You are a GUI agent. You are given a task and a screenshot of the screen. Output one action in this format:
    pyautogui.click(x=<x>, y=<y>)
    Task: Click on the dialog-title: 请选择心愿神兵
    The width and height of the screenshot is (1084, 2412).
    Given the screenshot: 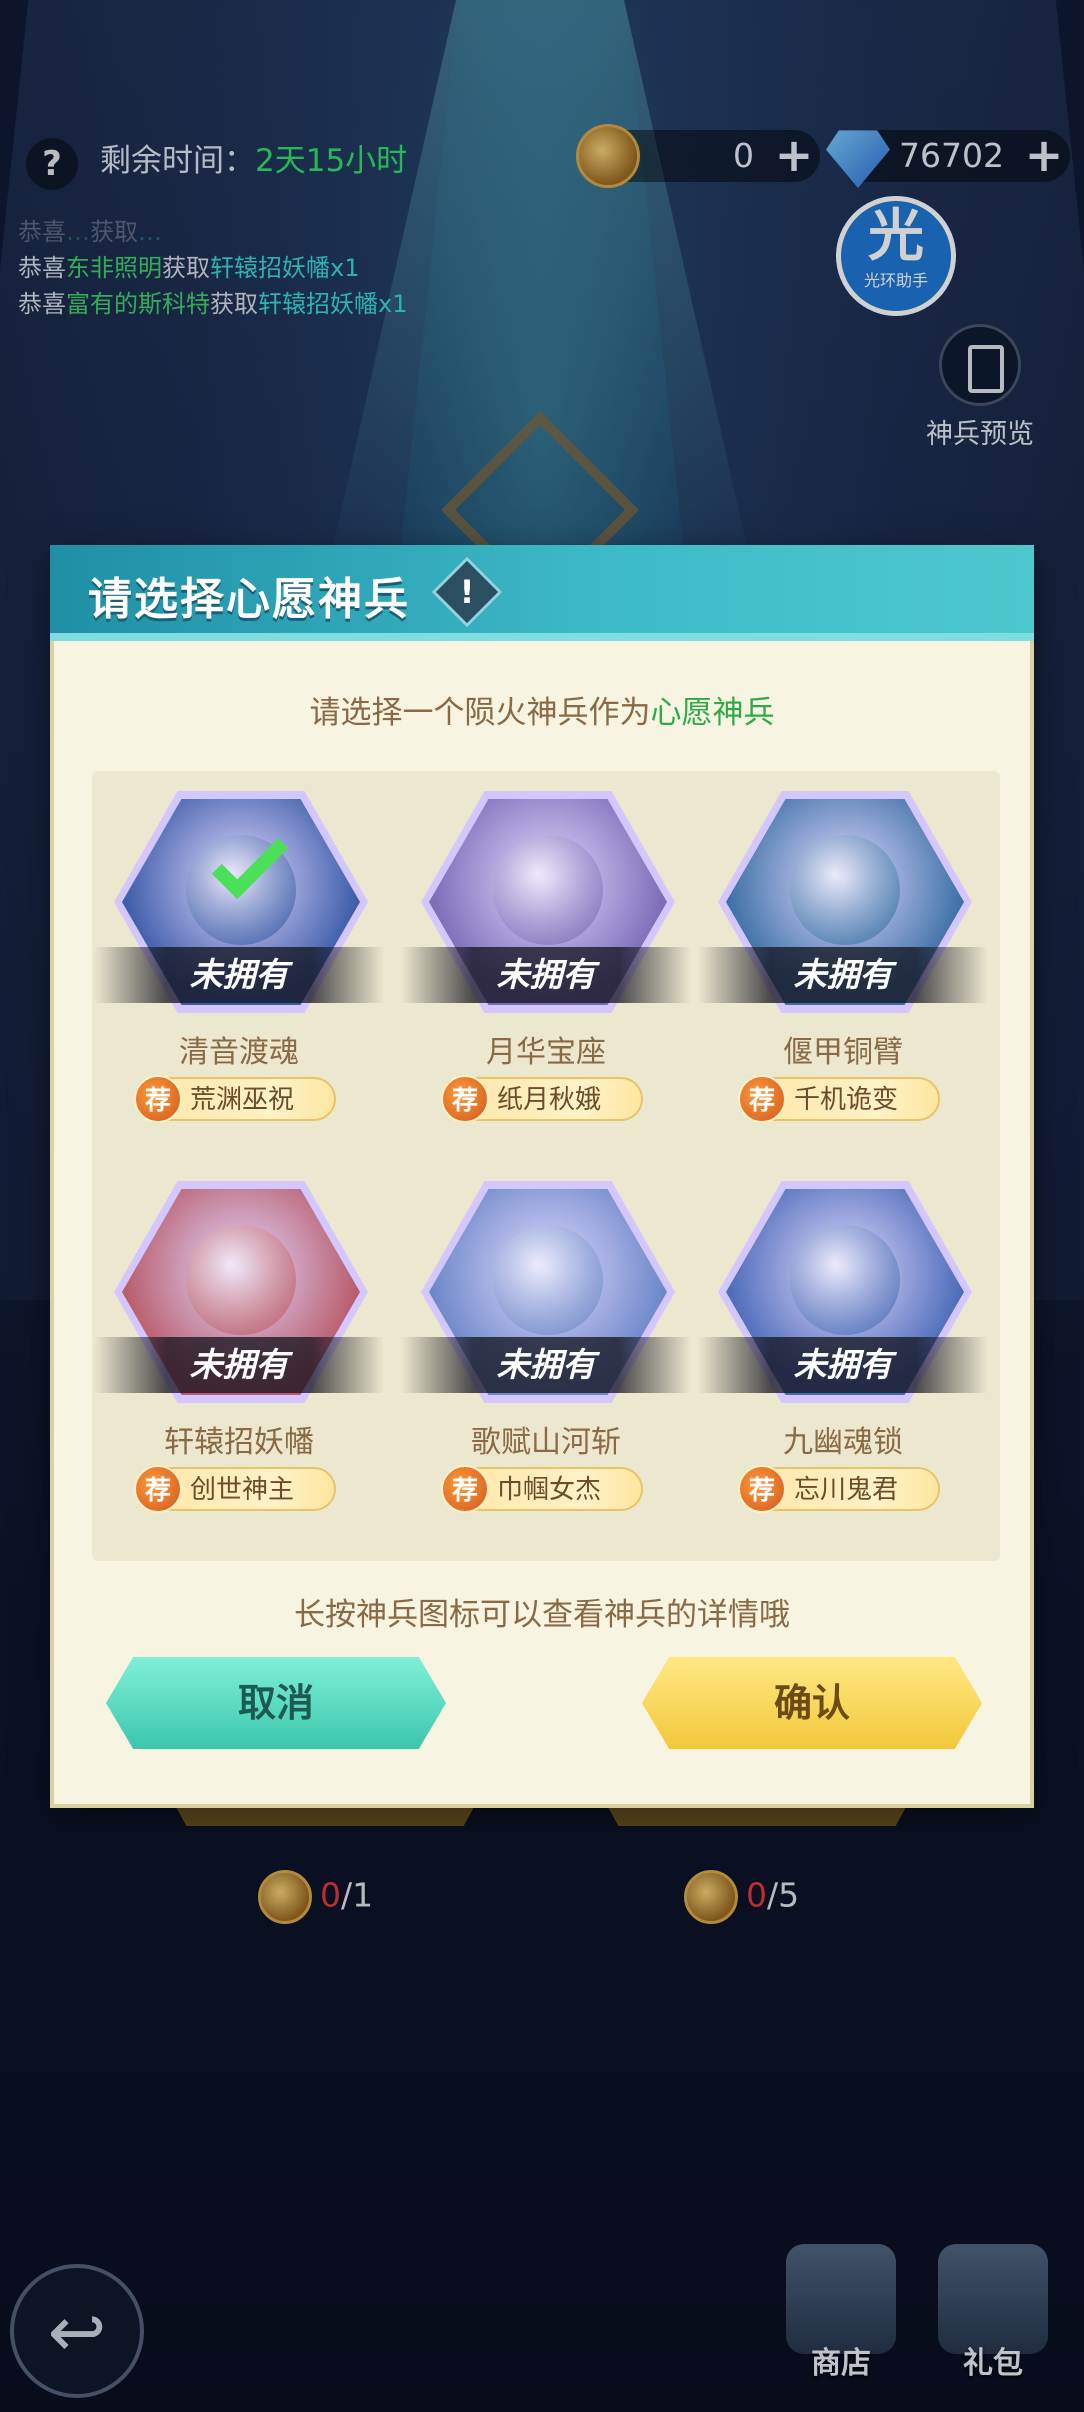 What is the action you would take?
    pyautogui.click(x=249, y=599)
    